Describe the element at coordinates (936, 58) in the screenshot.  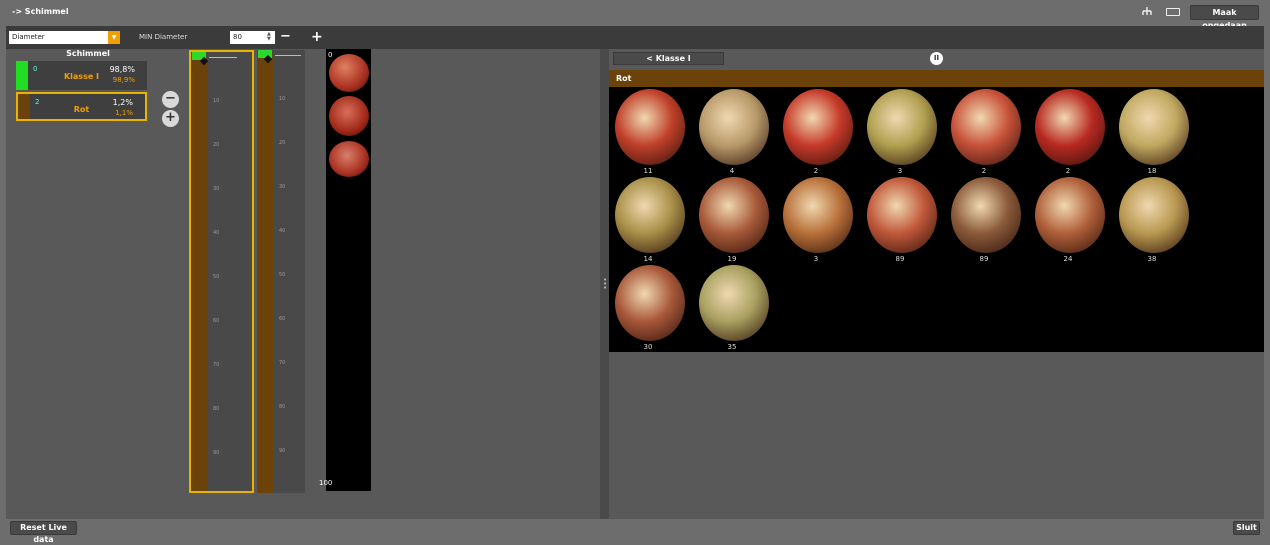
I see `pause-icon: II` at that location.